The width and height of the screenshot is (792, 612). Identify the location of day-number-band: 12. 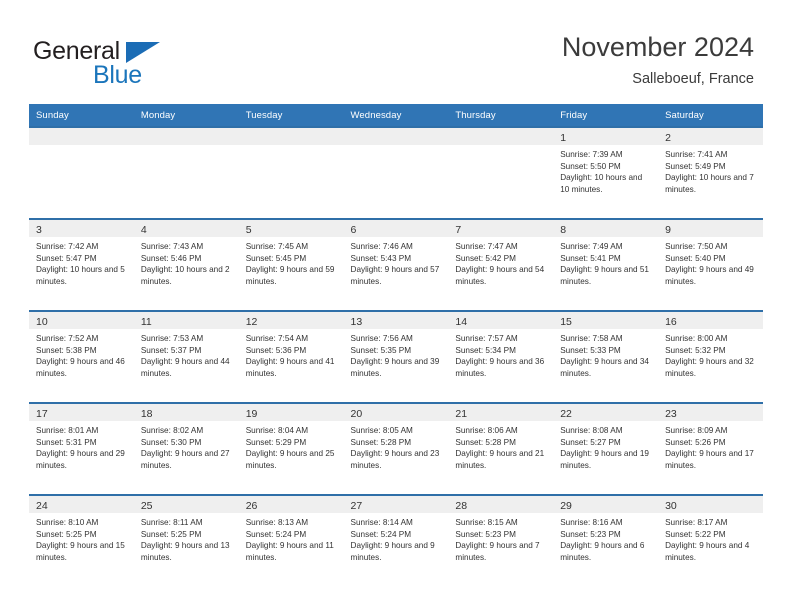
(291, 320).